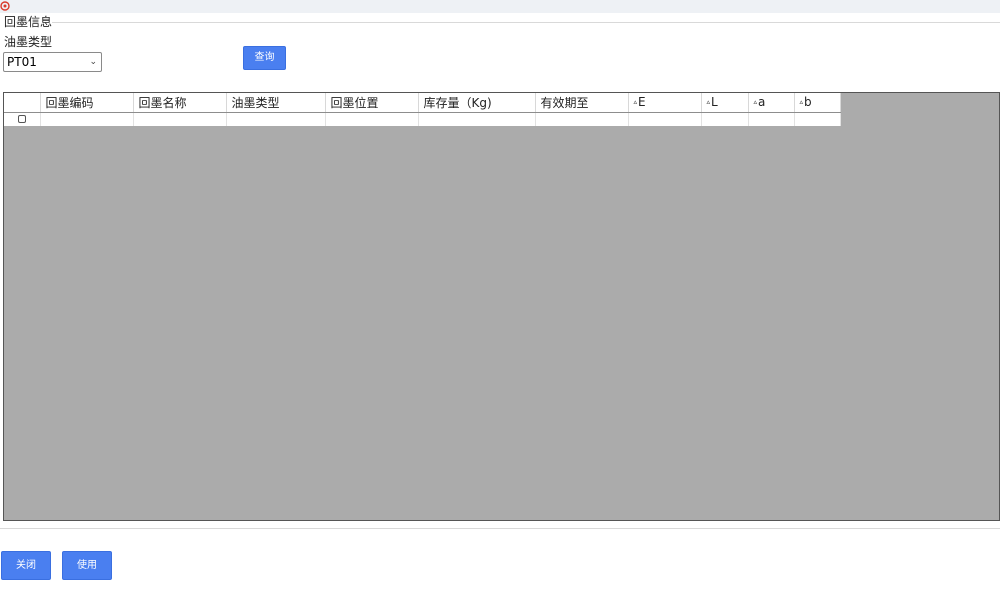 This screenshot has height=600, width=1000. What do you see at coordinates (725, 103) in the screenshot?
I see `column-header: ▵L` at bounding box center [725, 103].